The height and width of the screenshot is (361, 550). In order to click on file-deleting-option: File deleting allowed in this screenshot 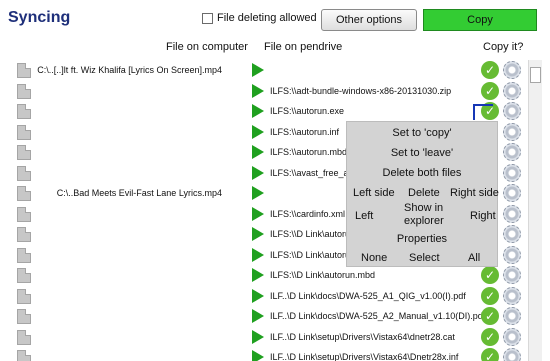, I will do `click(259, 18)`.